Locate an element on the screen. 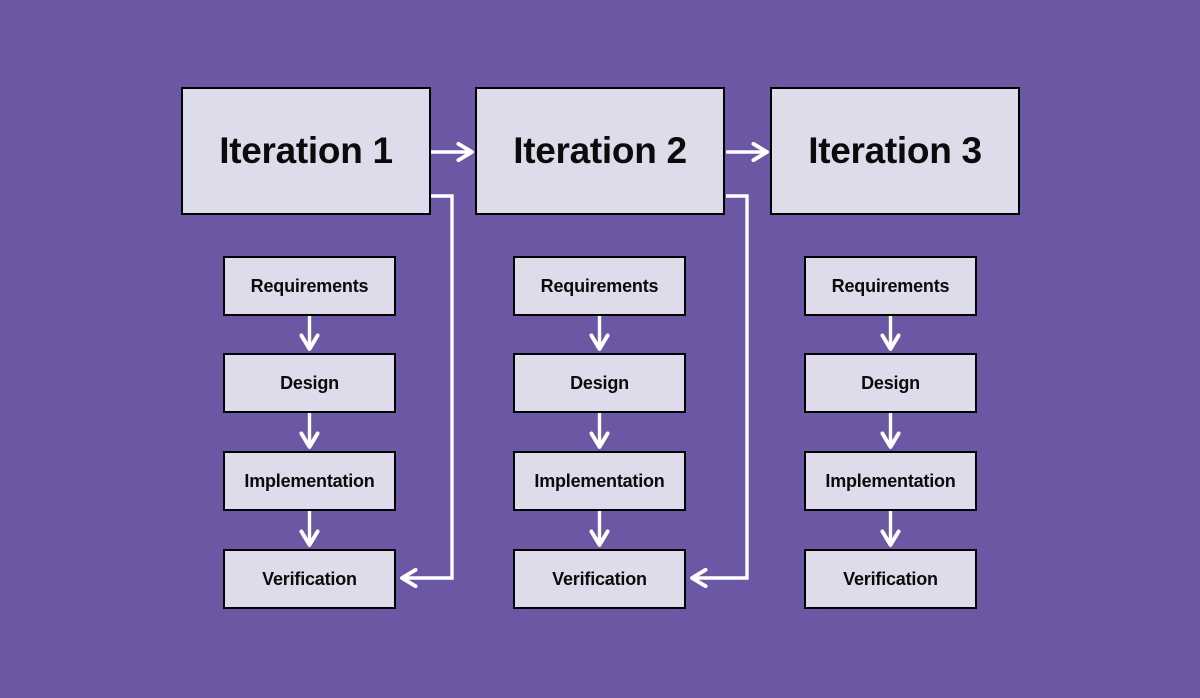 The image size is (1200, 698). stage-box-iteration2-design: Design is located at coordinates (599, 383).